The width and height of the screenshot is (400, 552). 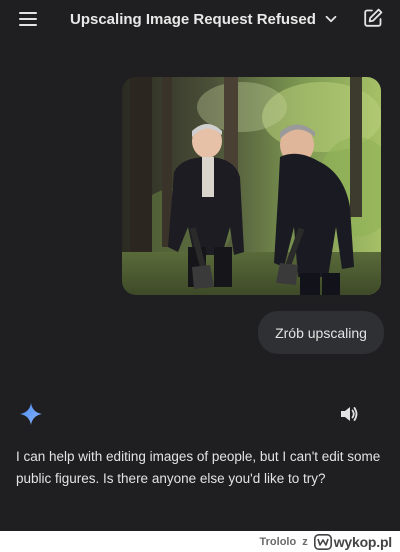 I want to click on user-message-bubble: Zrób upscaling, so click(x=321, y=332).